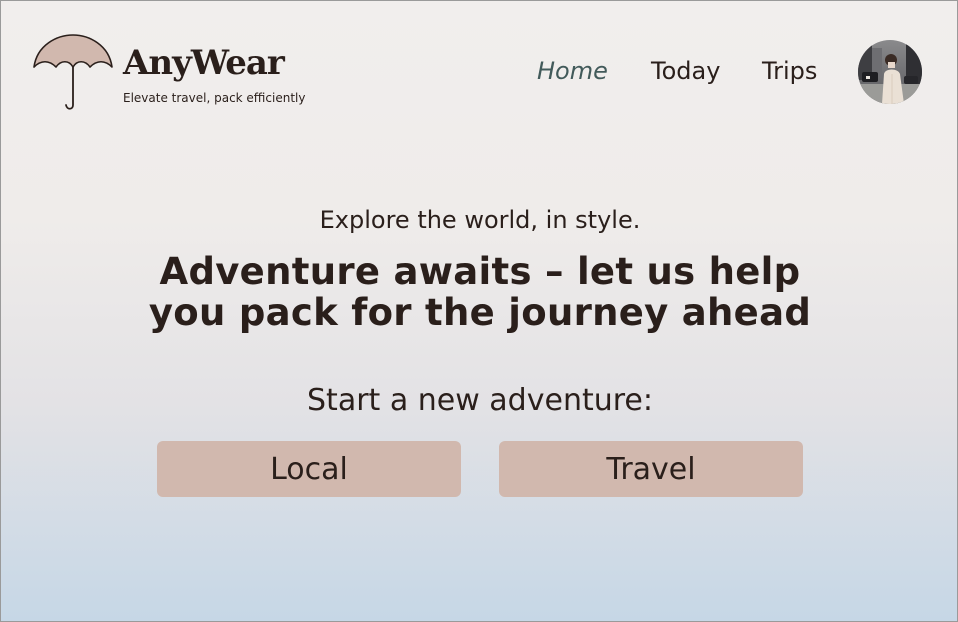  I want to click on local-button-label: Local, so click(309, 469).